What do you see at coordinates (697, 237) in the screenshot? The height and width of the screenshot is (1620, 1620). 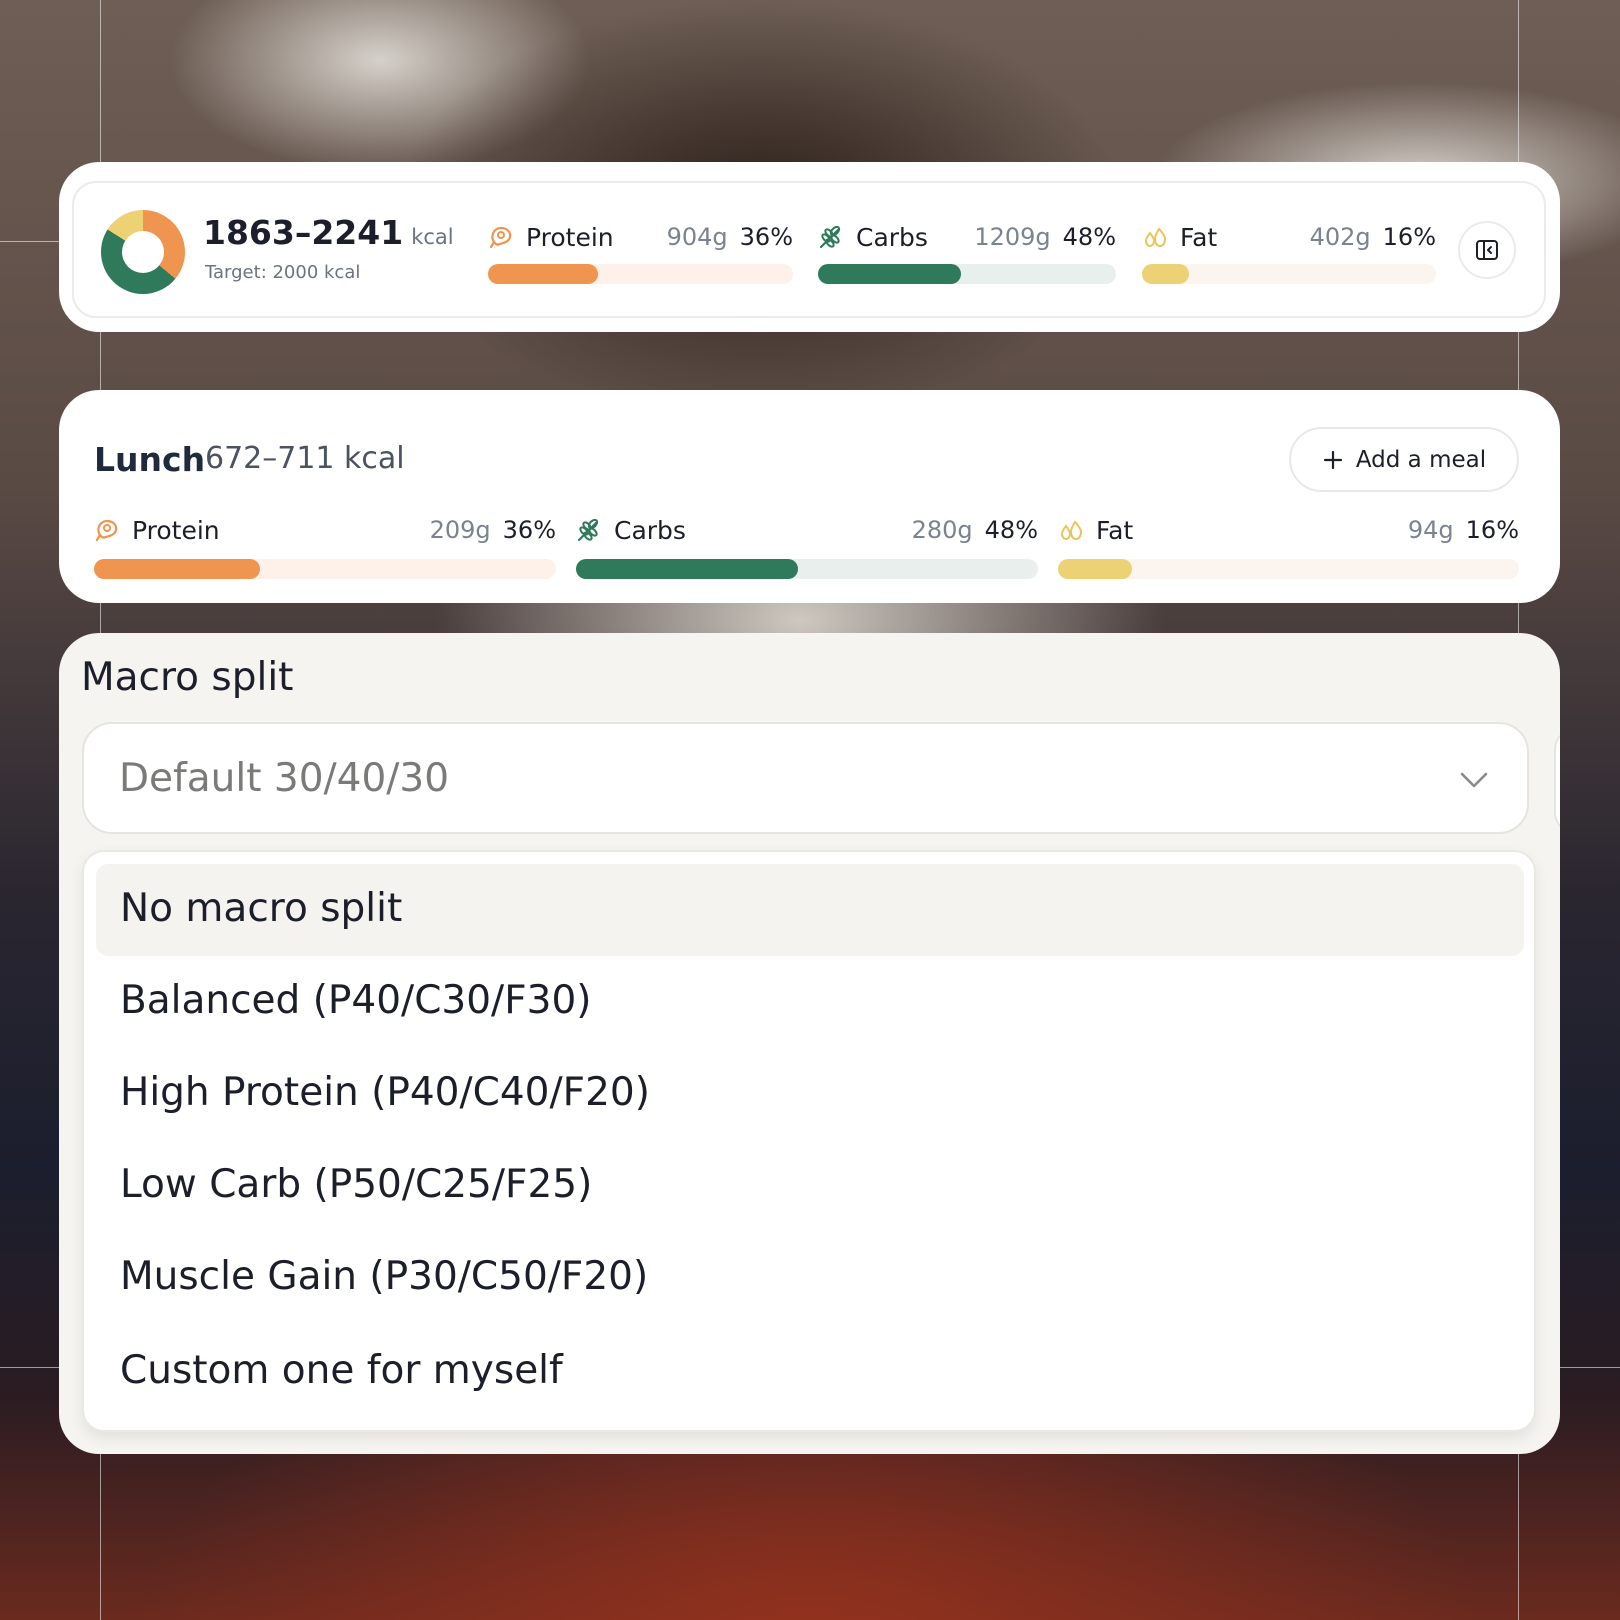 I see `macro-grams: 904g` at bounding box center [697, 237].